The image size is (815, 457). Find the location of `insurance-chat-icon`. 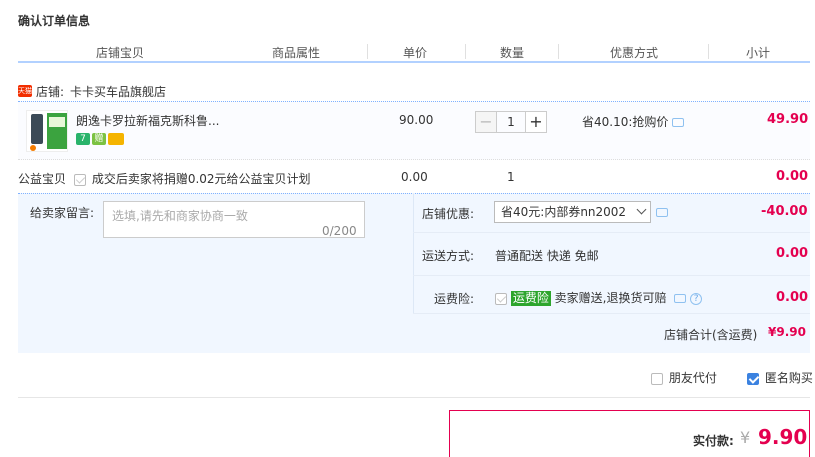

insurance-chat-icon is located at coordinates (680, 298).